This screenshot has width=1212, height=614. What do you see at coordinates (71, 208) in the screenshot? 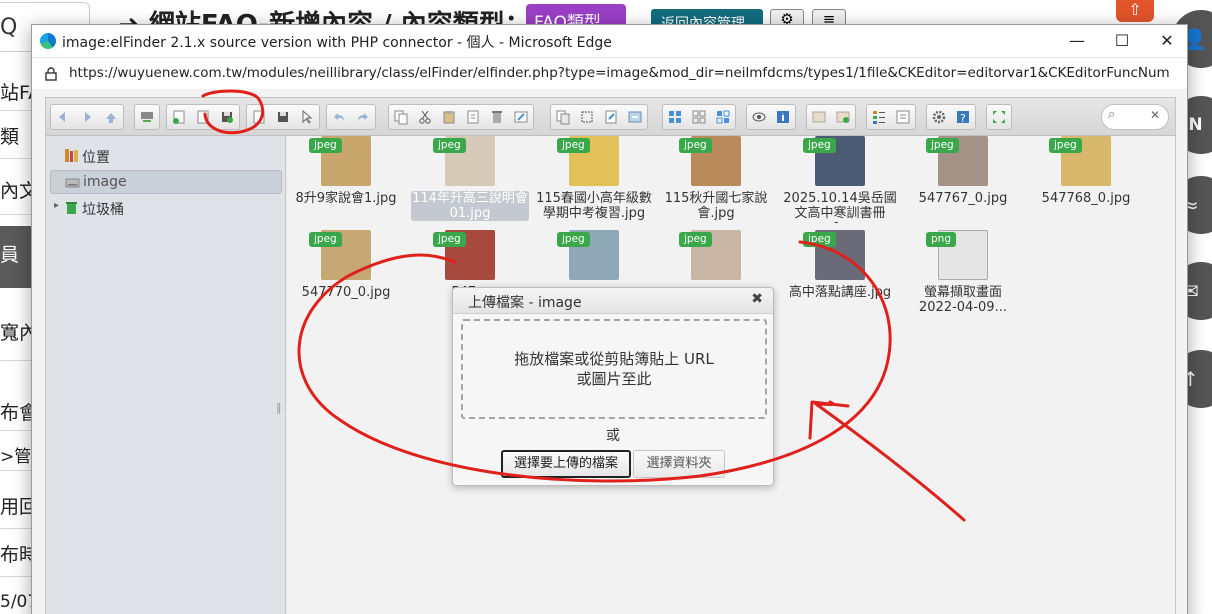
I see `trash-icon` at bounding box center [71, 208].